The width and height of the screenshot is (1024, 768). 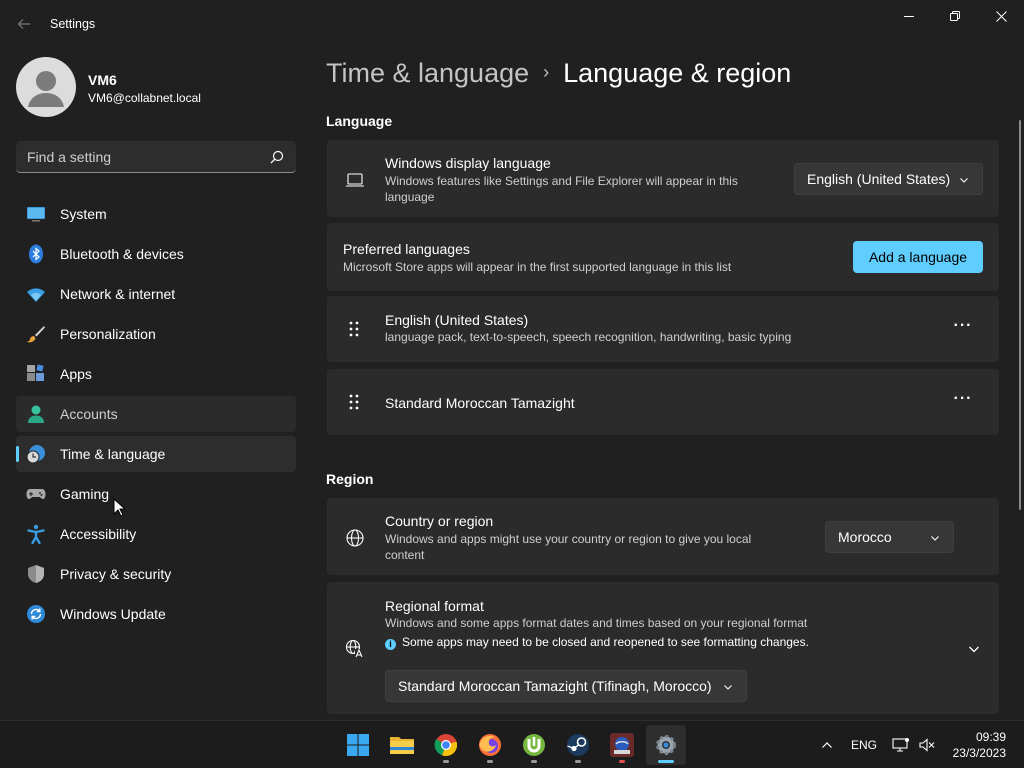 I want to click on clock-date: 23/3/2023, so click(x=979, y=753).